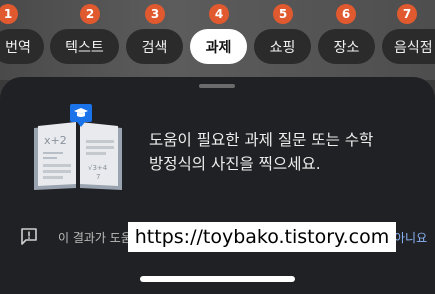 Image resolution: width=435 pixels, height=294 pixels. Describe the element at coordinates (217, 86) in the screenshot. I see `sheet-drag-handle` at that location.